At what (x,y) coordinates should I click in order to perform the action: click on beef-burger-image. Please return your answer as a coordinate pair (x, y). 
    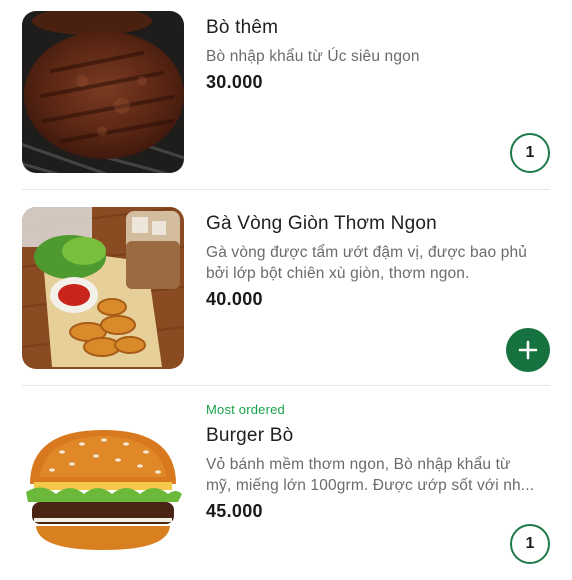
    Looking at the image, I should click on (103, 501).